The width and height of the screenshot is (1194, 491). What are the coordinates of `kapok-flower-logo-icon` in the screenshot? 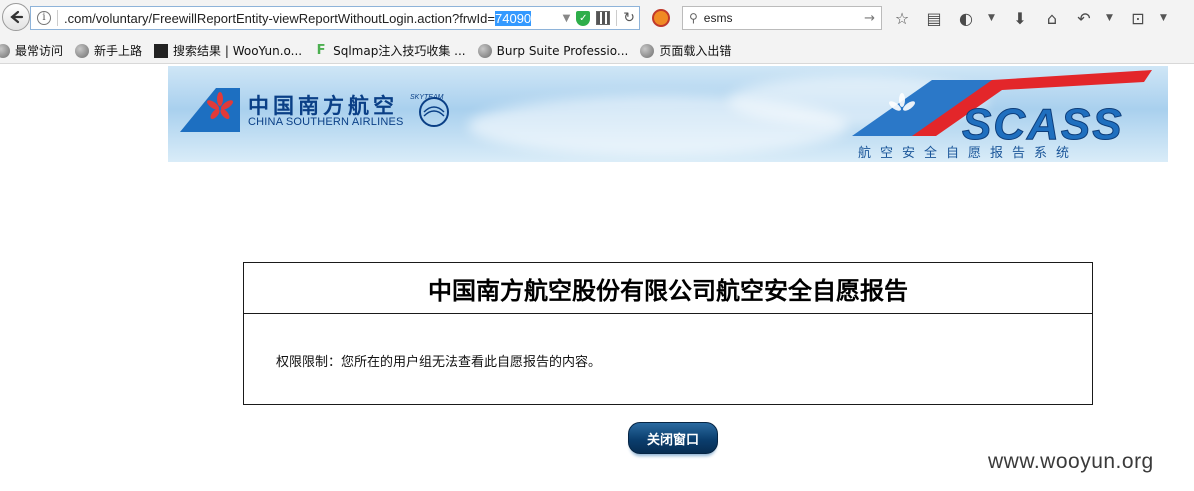 It's located at (210, 110).